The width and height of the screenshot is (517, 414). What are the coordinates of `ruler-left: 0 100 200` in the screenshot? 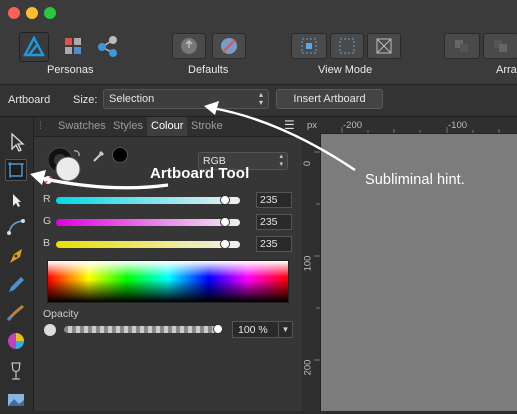 It's located at (311, 272).